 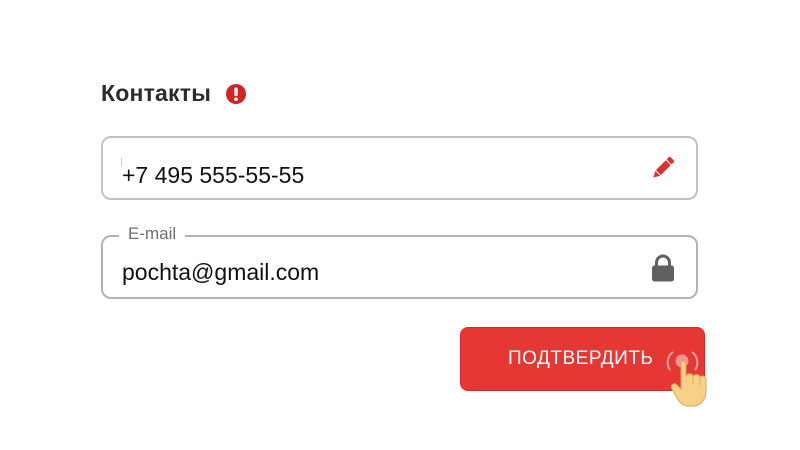 I want to click on email-value: pochta@gmail.com, so click(x=221, y=272).